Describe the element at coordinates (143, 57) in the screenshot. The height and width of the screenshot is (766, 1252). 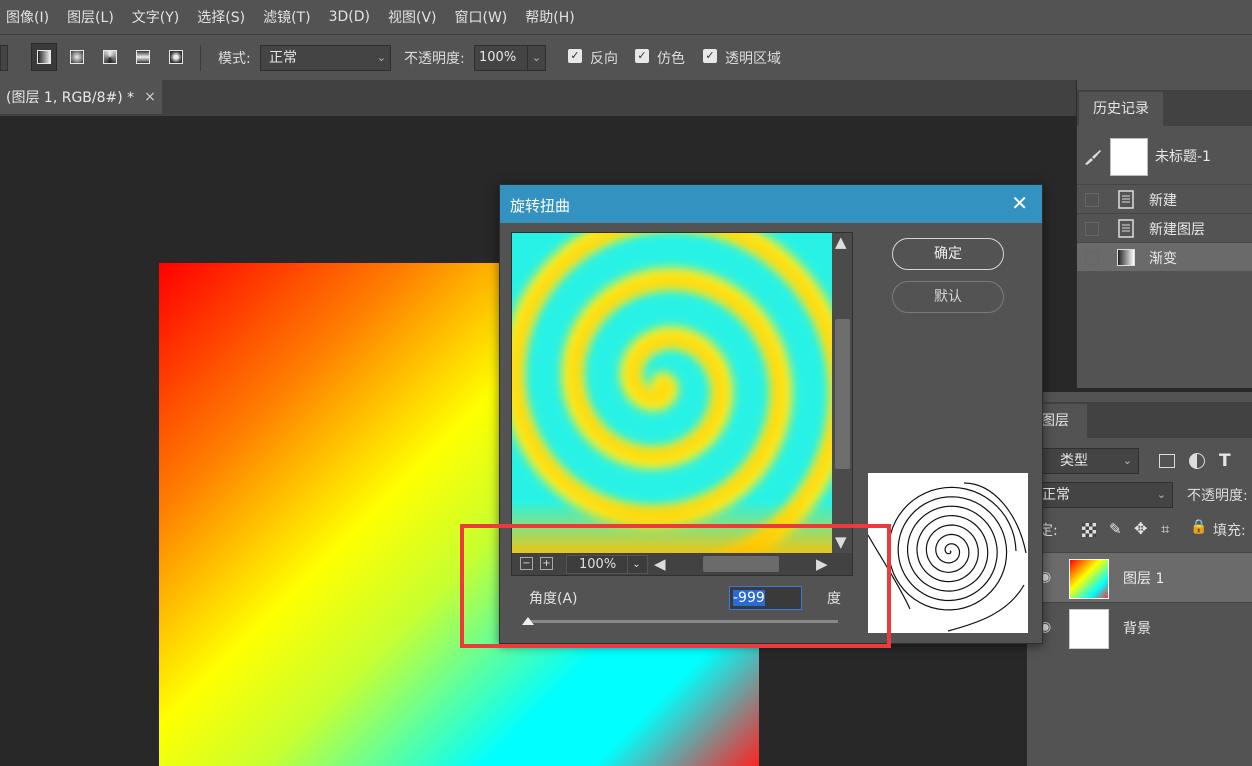
I see `reflected-gradient-button` at that location.